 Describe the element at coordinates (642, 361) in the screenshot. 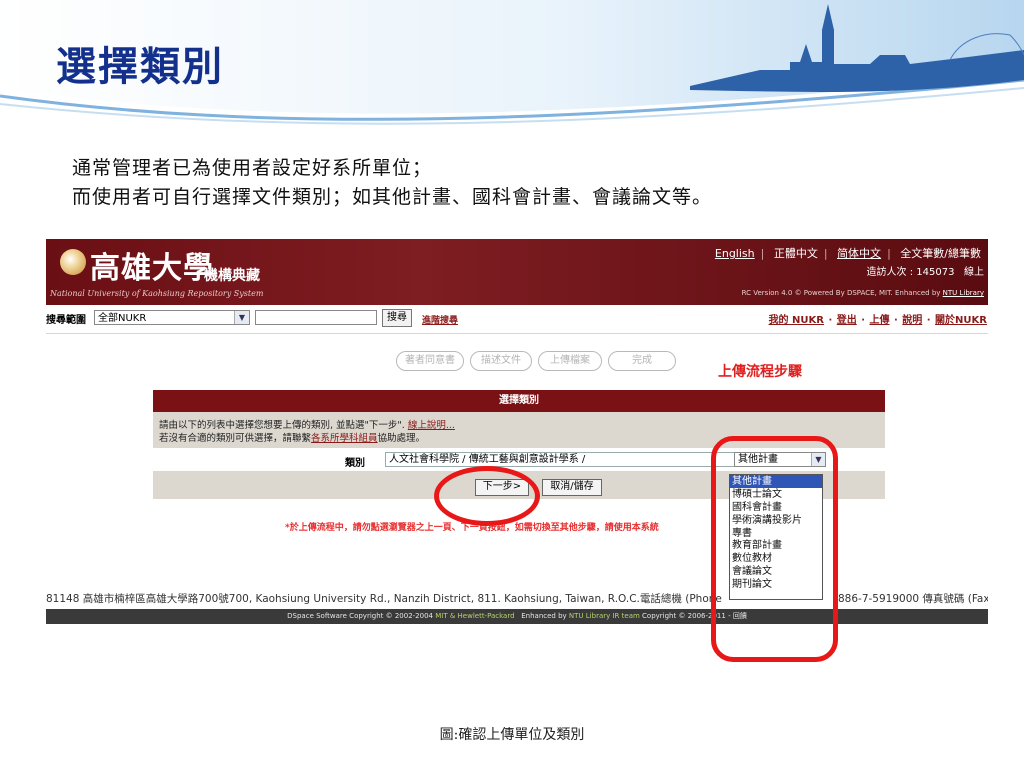

I see `step-complete: 完成` at that location.